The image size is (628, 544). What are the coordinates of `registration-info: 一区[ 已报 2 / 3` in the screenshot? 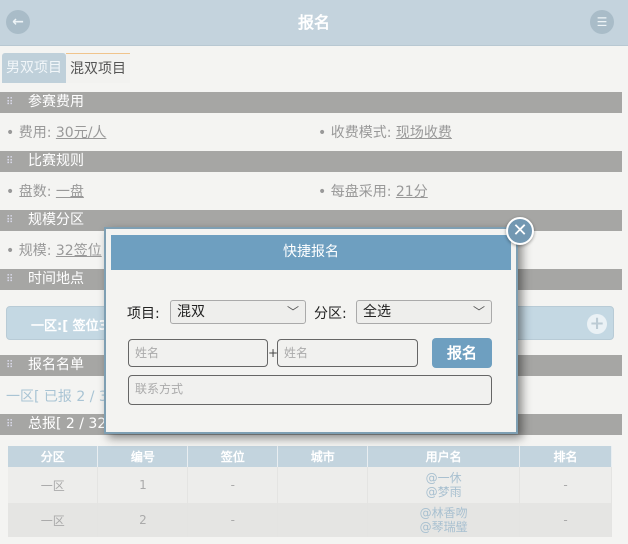 It's located at (57, 396).